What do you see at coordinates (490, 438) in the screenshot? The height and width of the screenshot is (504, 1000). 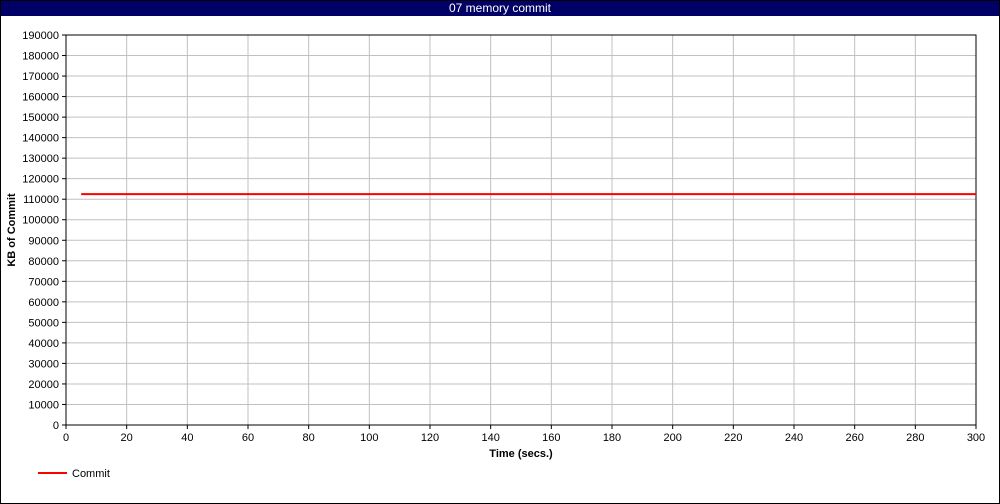 I see `x-tick-label: 140` at bounding box center [490, 438].